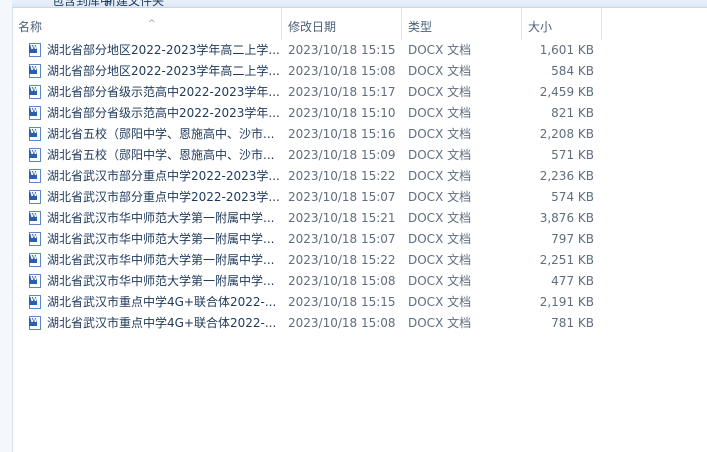  What do you see at coordinates (342, 92) in the screenshot?
I see `file-date: 2023/10/18 15:17` at bounding box center [342, 92].